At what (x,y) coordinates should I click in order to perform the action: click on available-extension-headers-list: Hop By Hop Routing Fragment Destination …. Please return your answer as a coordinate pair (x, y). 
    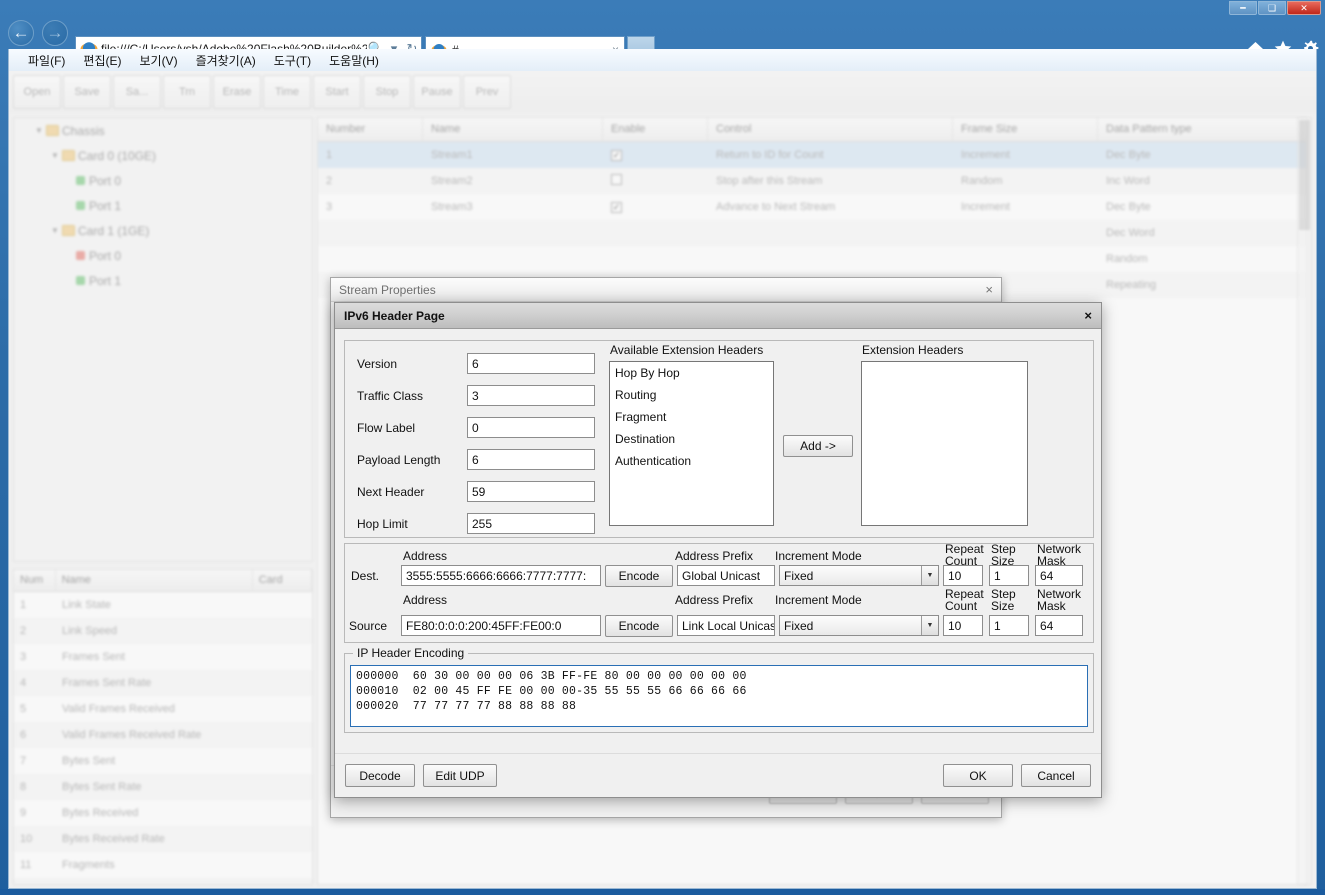
    Looking at the image, I should click on (691, 443).